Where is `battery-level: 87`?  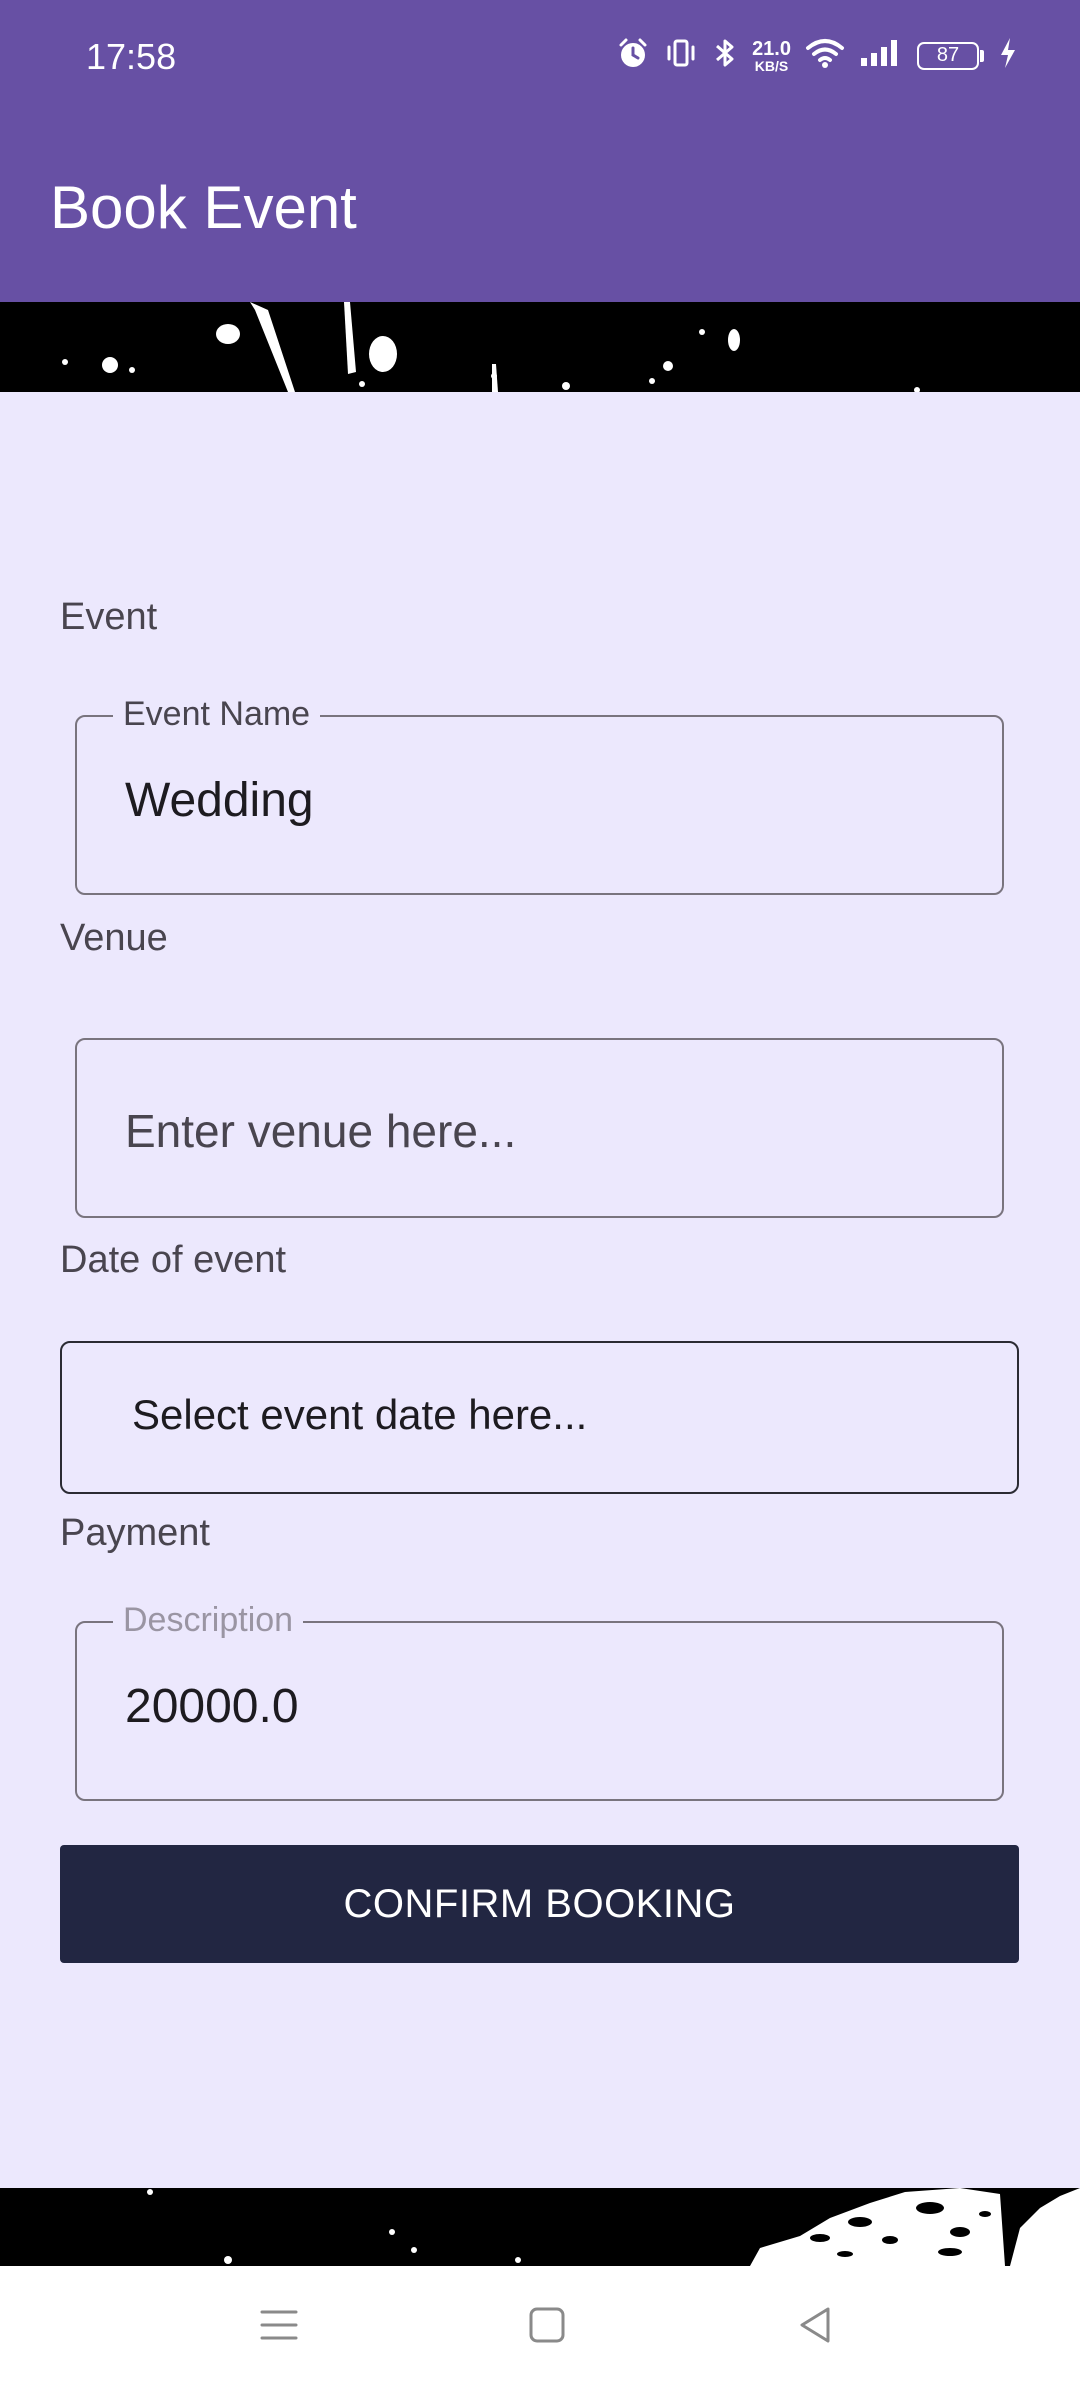
battery-level: 87 is located at coordinates (948, 55).